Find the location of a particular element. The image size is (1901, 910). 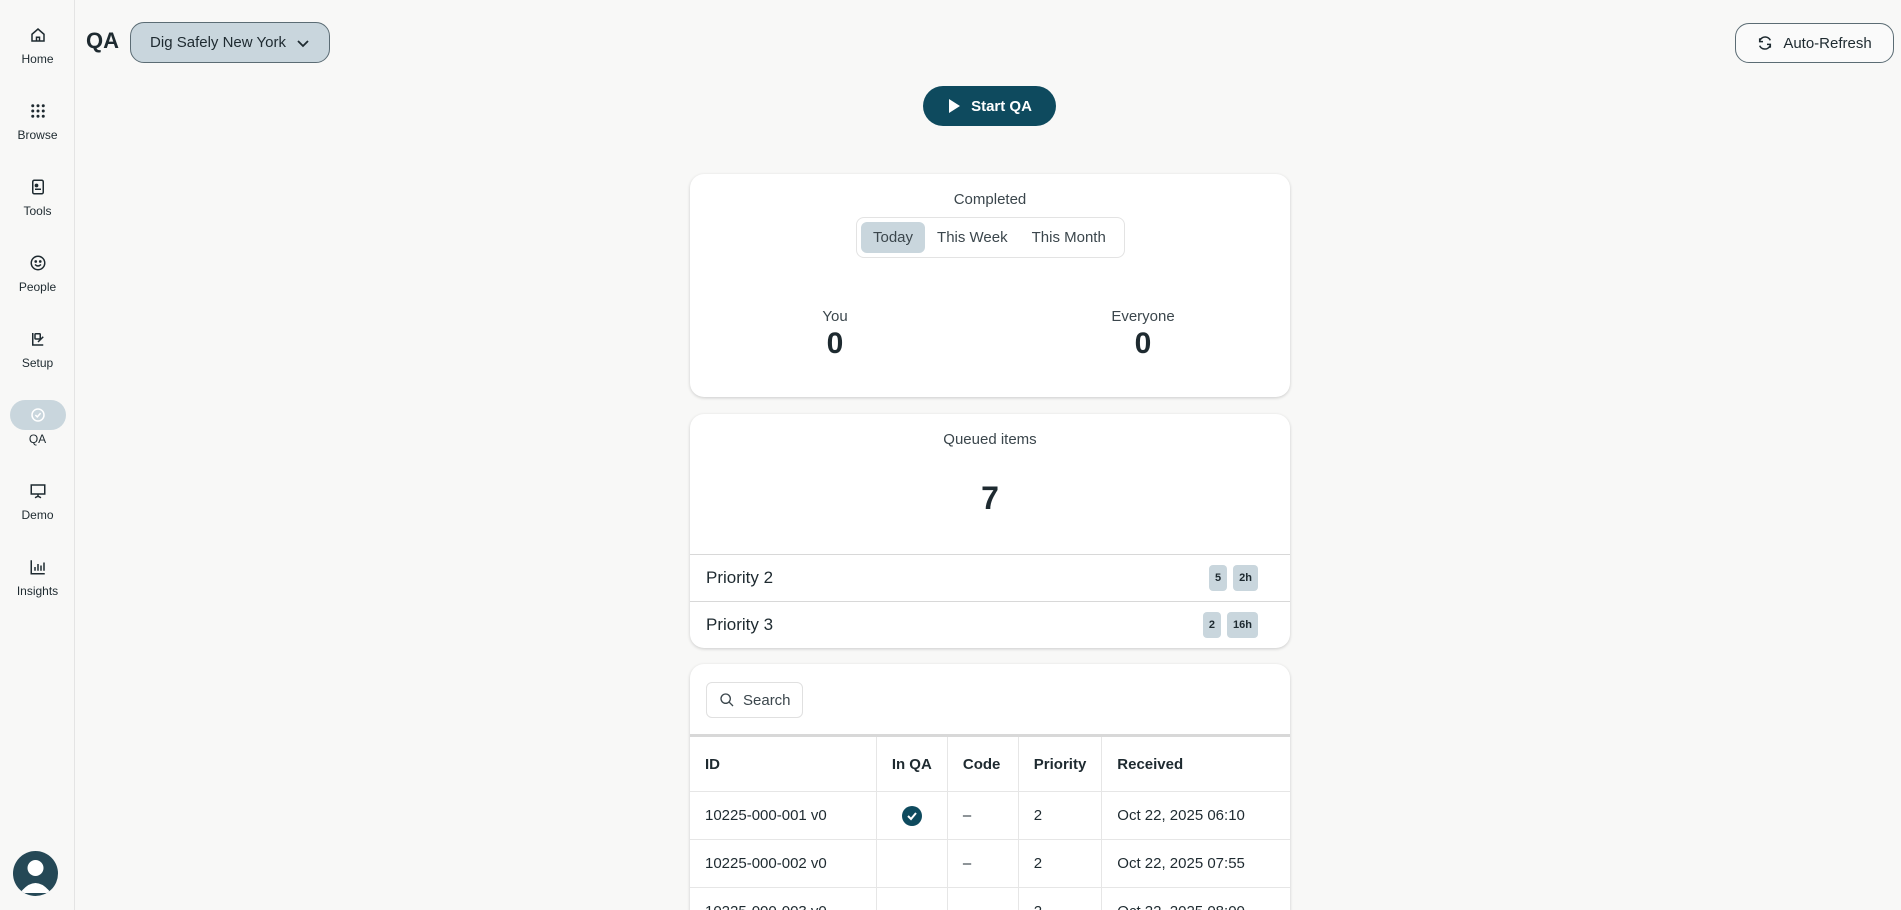

everyone-label: Everyone is located at coordinates (1143, 316).